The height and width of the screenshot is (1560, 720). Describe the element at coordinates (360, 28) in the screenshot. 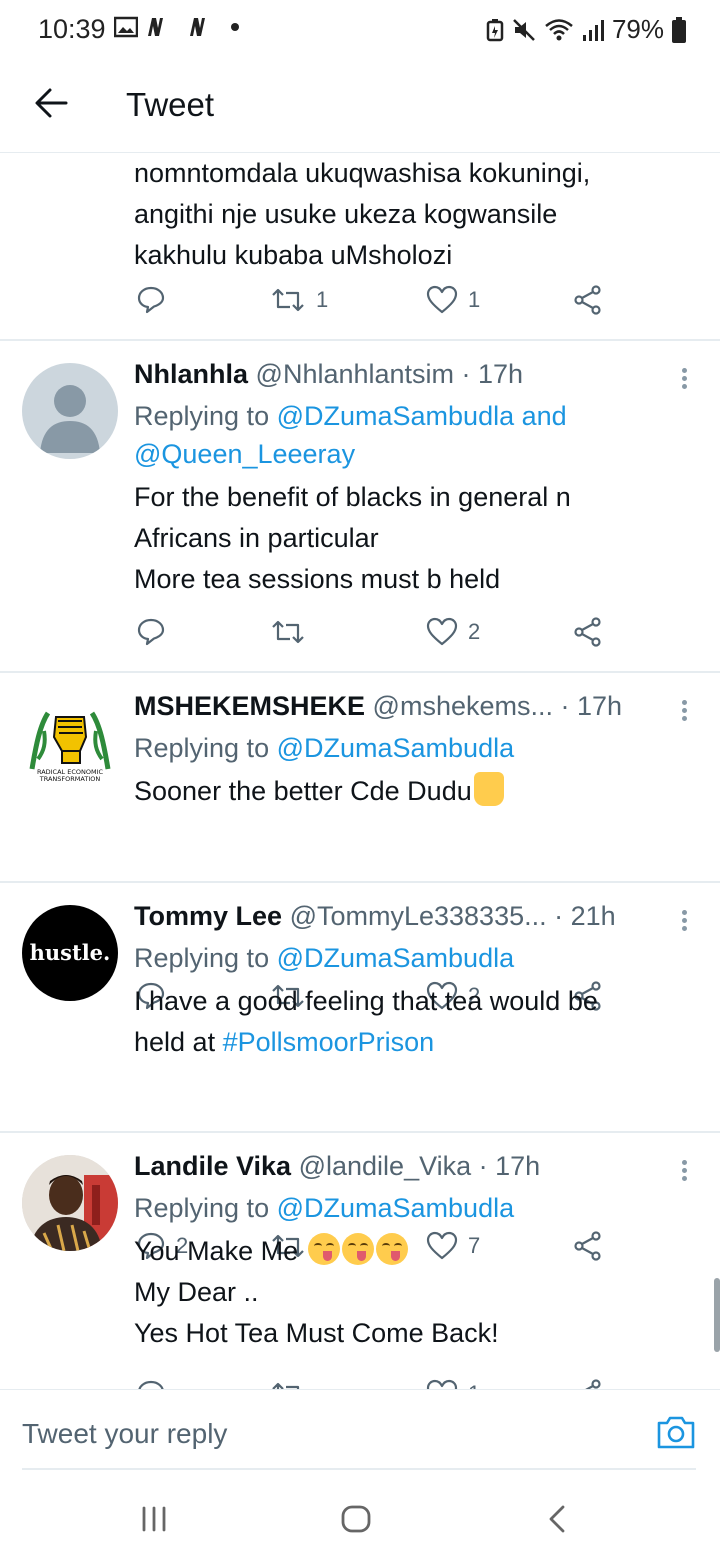

I see `status-bar: 10:39 79%` at that location.